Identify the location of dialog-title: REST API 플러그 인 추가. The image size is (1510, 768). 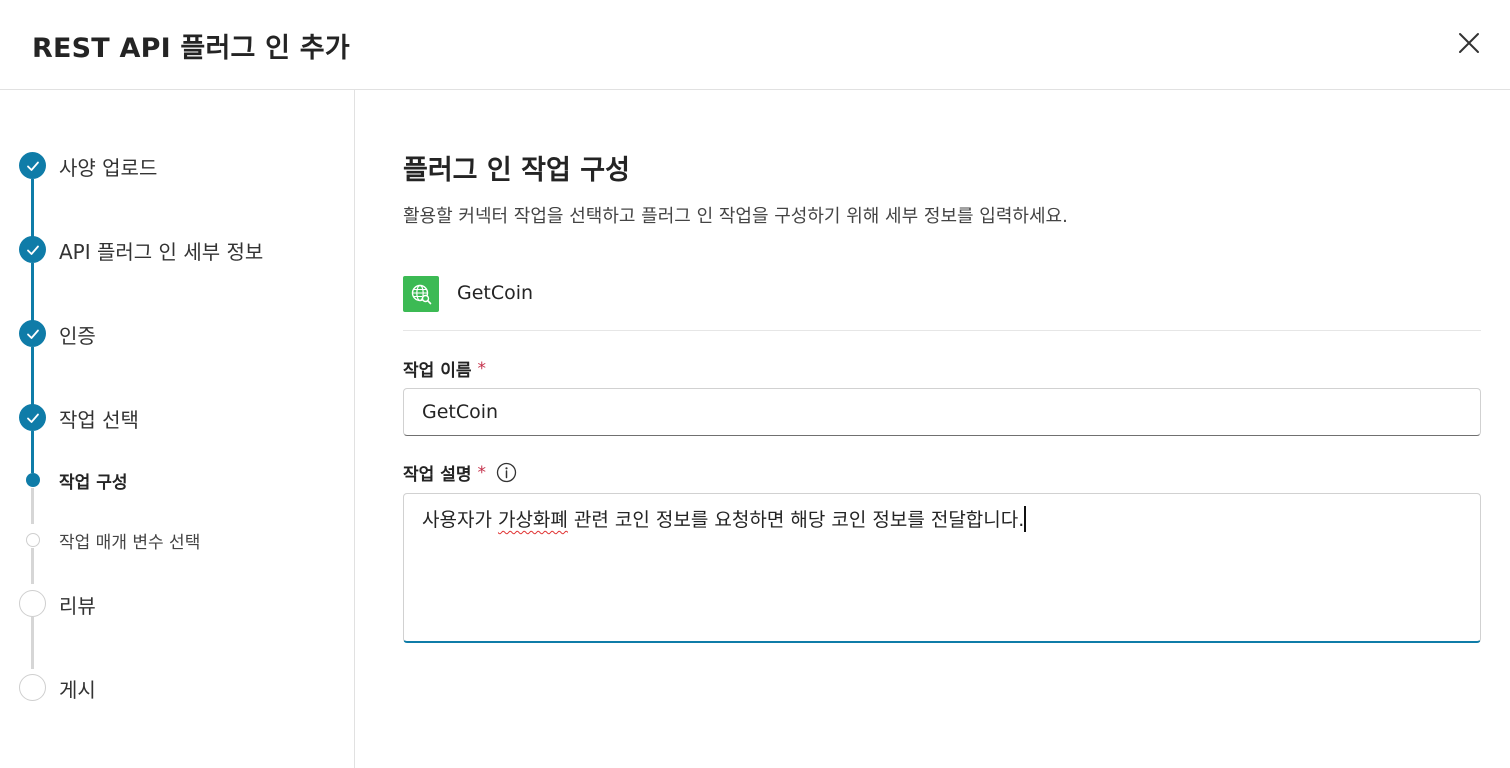
(191, 48).